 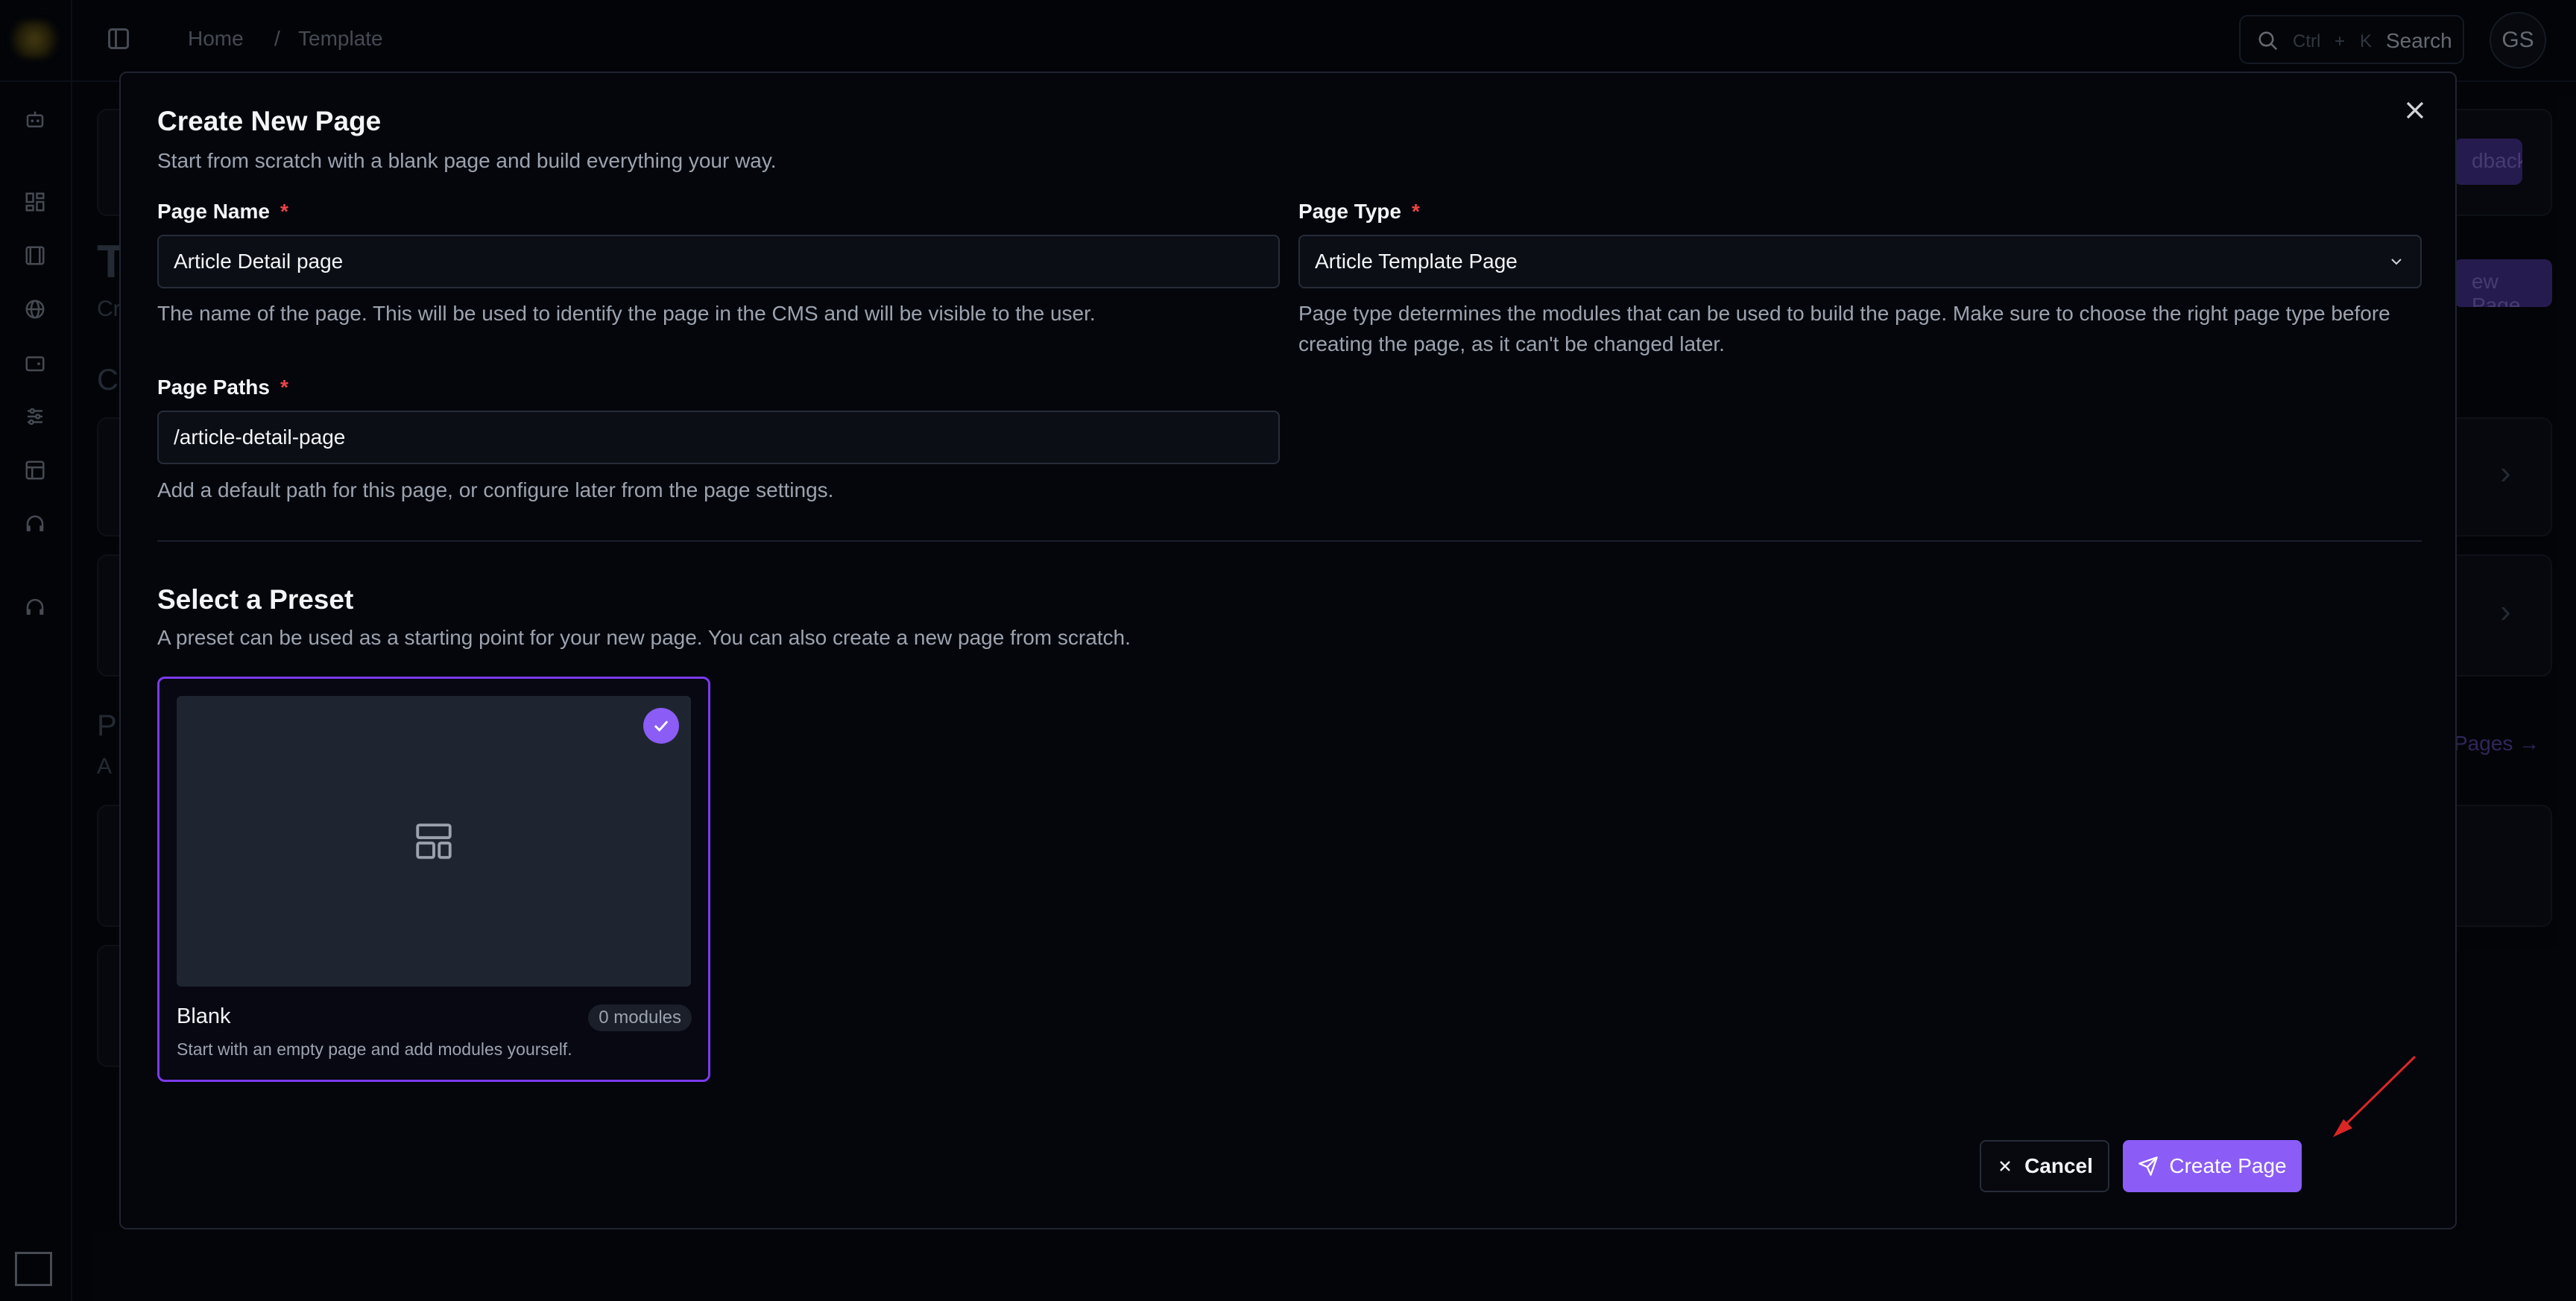 I want to click on preset-thumbnail, so click(x=434, y=841).